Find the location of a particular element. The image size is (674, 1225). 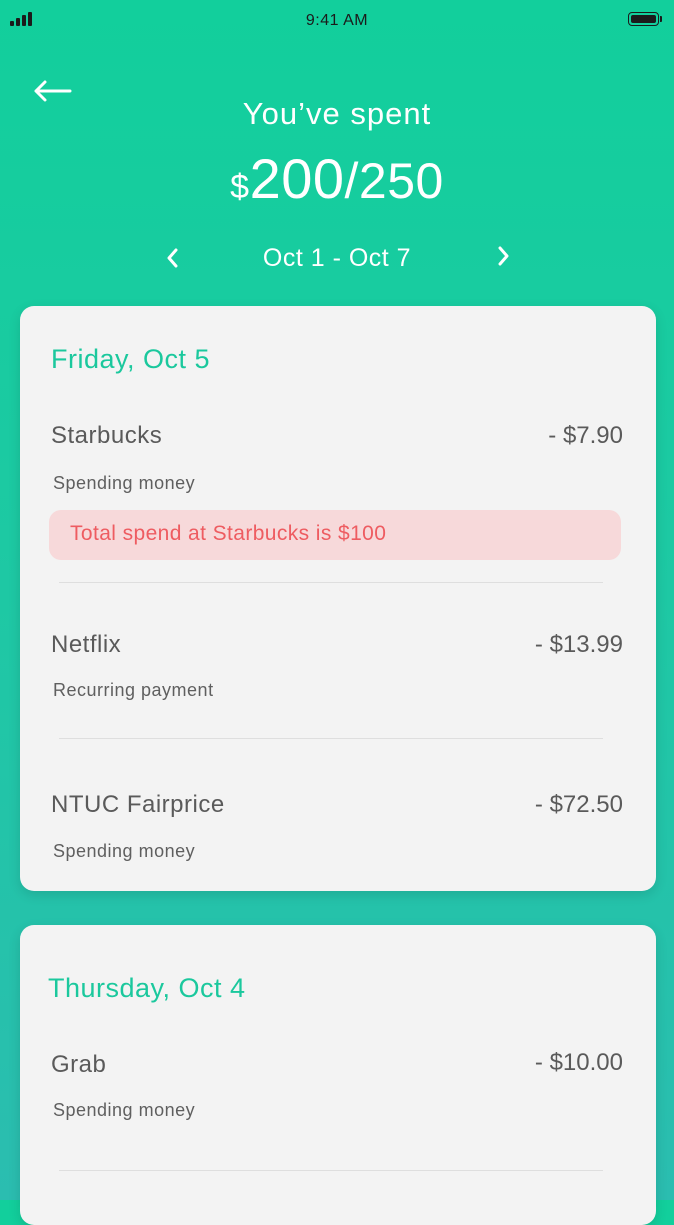

transaction-amount: - $7.90 is located at coordinates (585, 435).